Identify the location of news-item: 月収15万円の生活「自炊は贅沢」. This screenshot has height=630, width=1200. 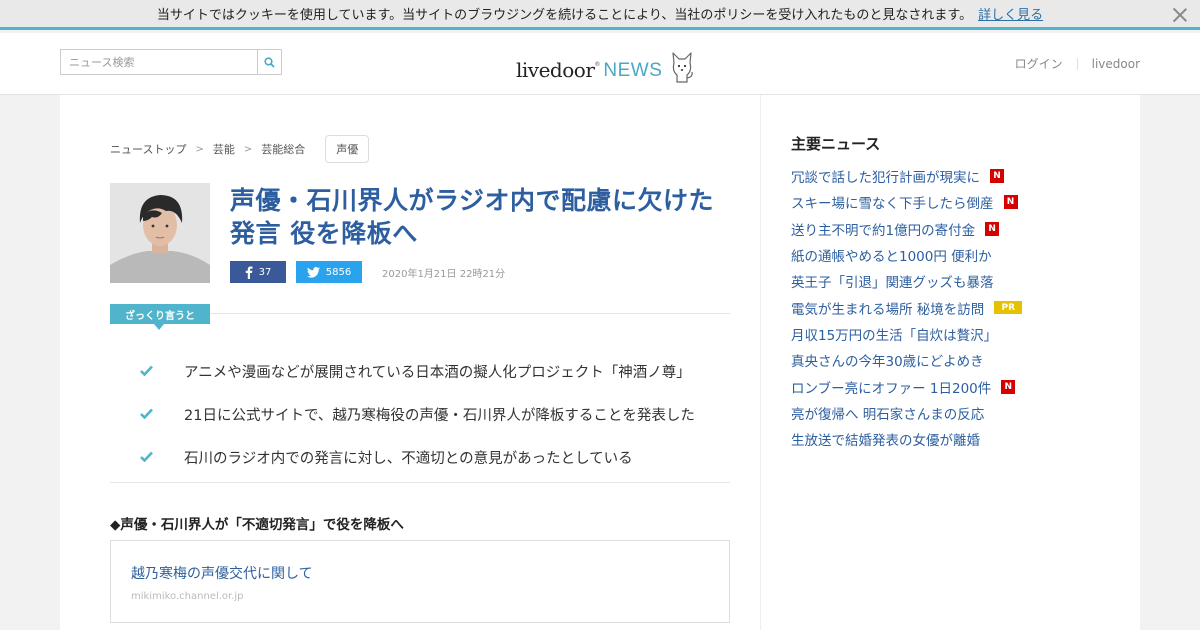
(906, 334).